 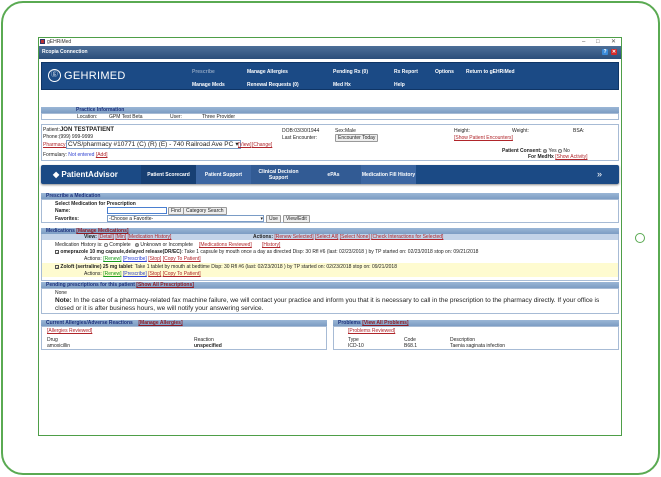 What do you see at coordinates (185, 218) in the screenshot?
I see `favorites-select: -Choose a Favorite- ▾` at bounding box center [185, 218].